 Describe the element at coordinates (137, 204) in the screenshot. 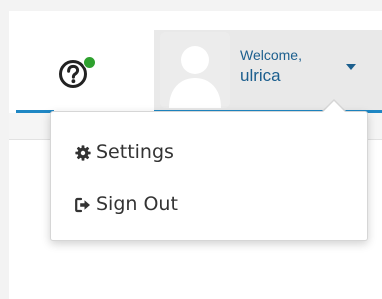

I see `sign-out-label: Sign Out` at that location.